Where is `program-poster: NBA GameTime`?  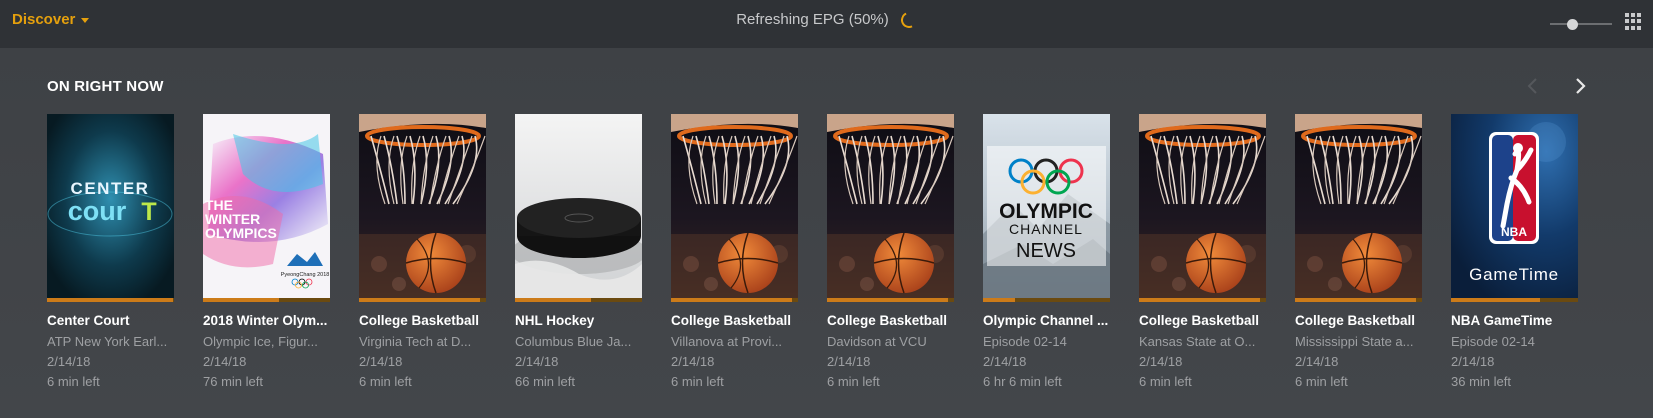
program-poster: NBA GameTime is located at coordinates (1514, 208).